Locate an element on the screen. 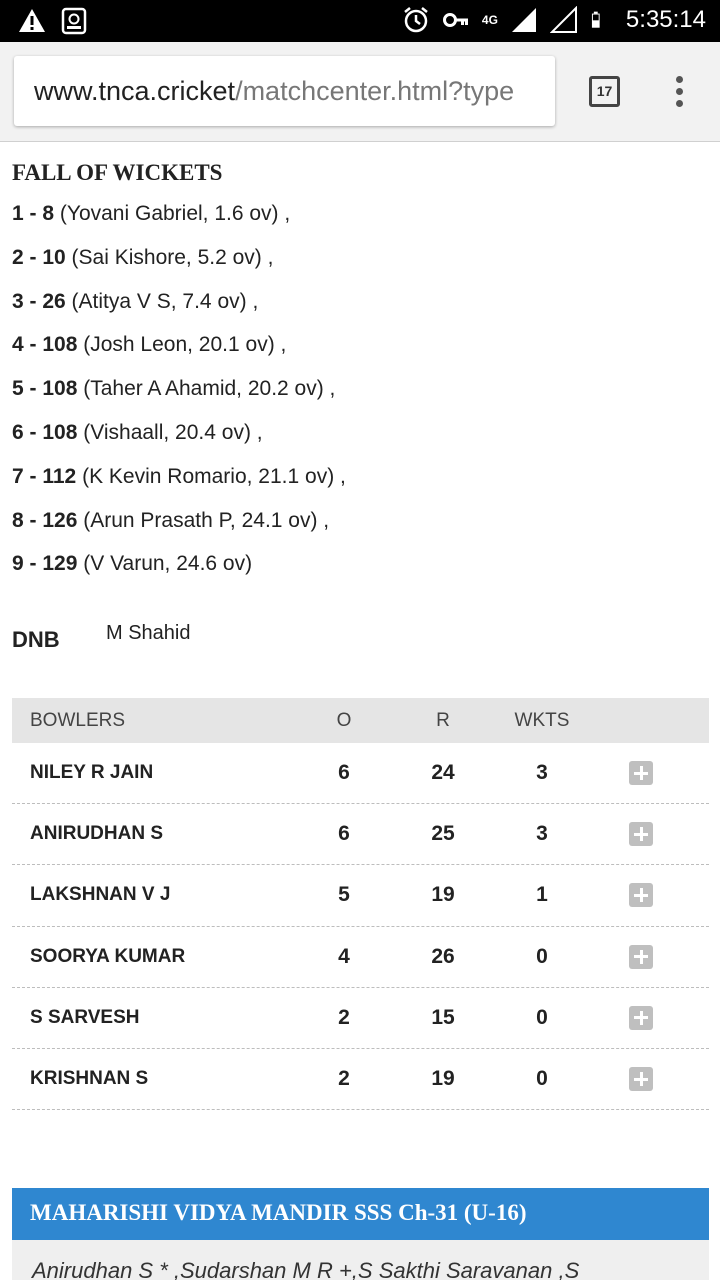  fow-item: 7 - 112 (K Kevin Romario, 21.1 ov) , is located at coordinates (357, 485).